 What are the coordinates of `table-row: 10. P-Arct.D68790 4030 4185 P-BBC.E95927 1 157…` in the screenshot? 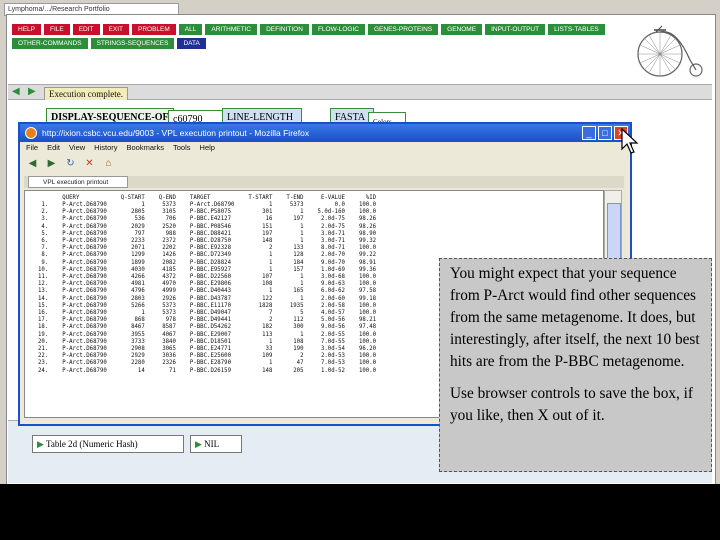 It's located at (207, 270).